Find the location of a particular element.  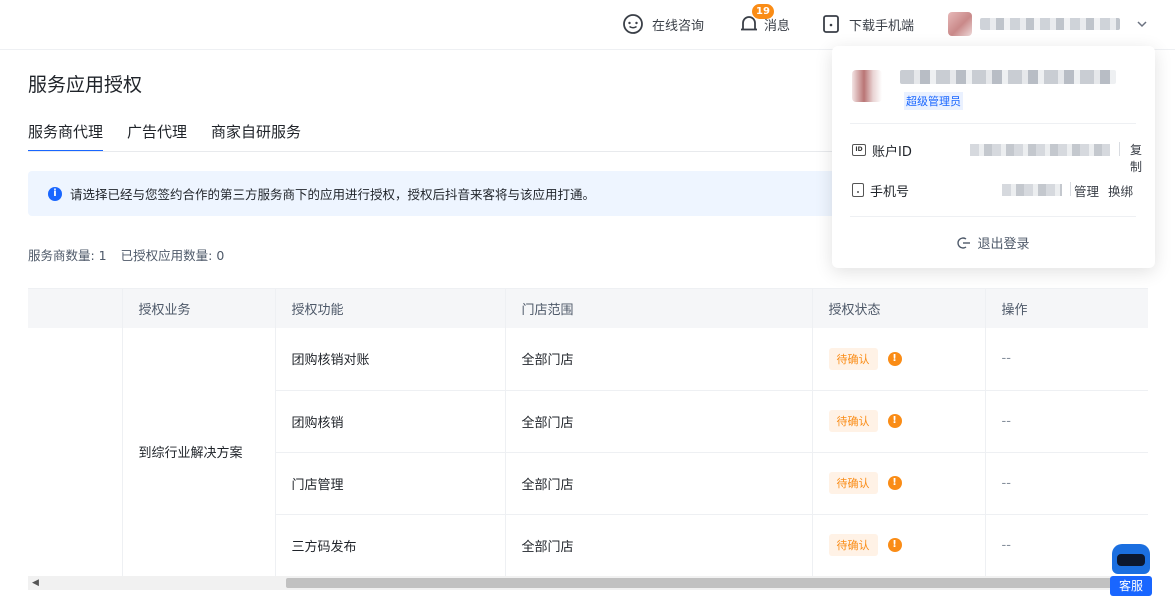

tab-bar: 服务商代理 广告代理 商家自研服务 is located at coordinates (164, 136).